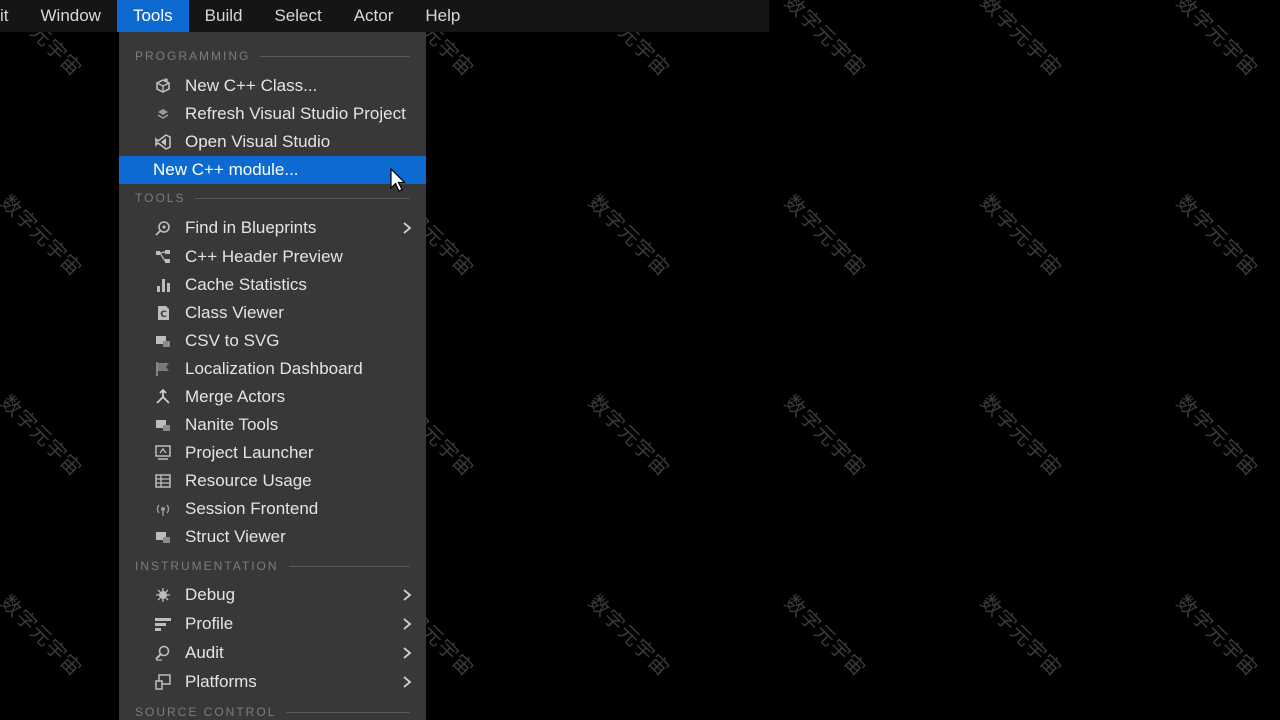 This screenshot has height=720, width=1280. What do you see at coordinates (207, 566) in the screenshot?
I see `section-label: INSTRUMENTATION` at bounding box center [207, 566].